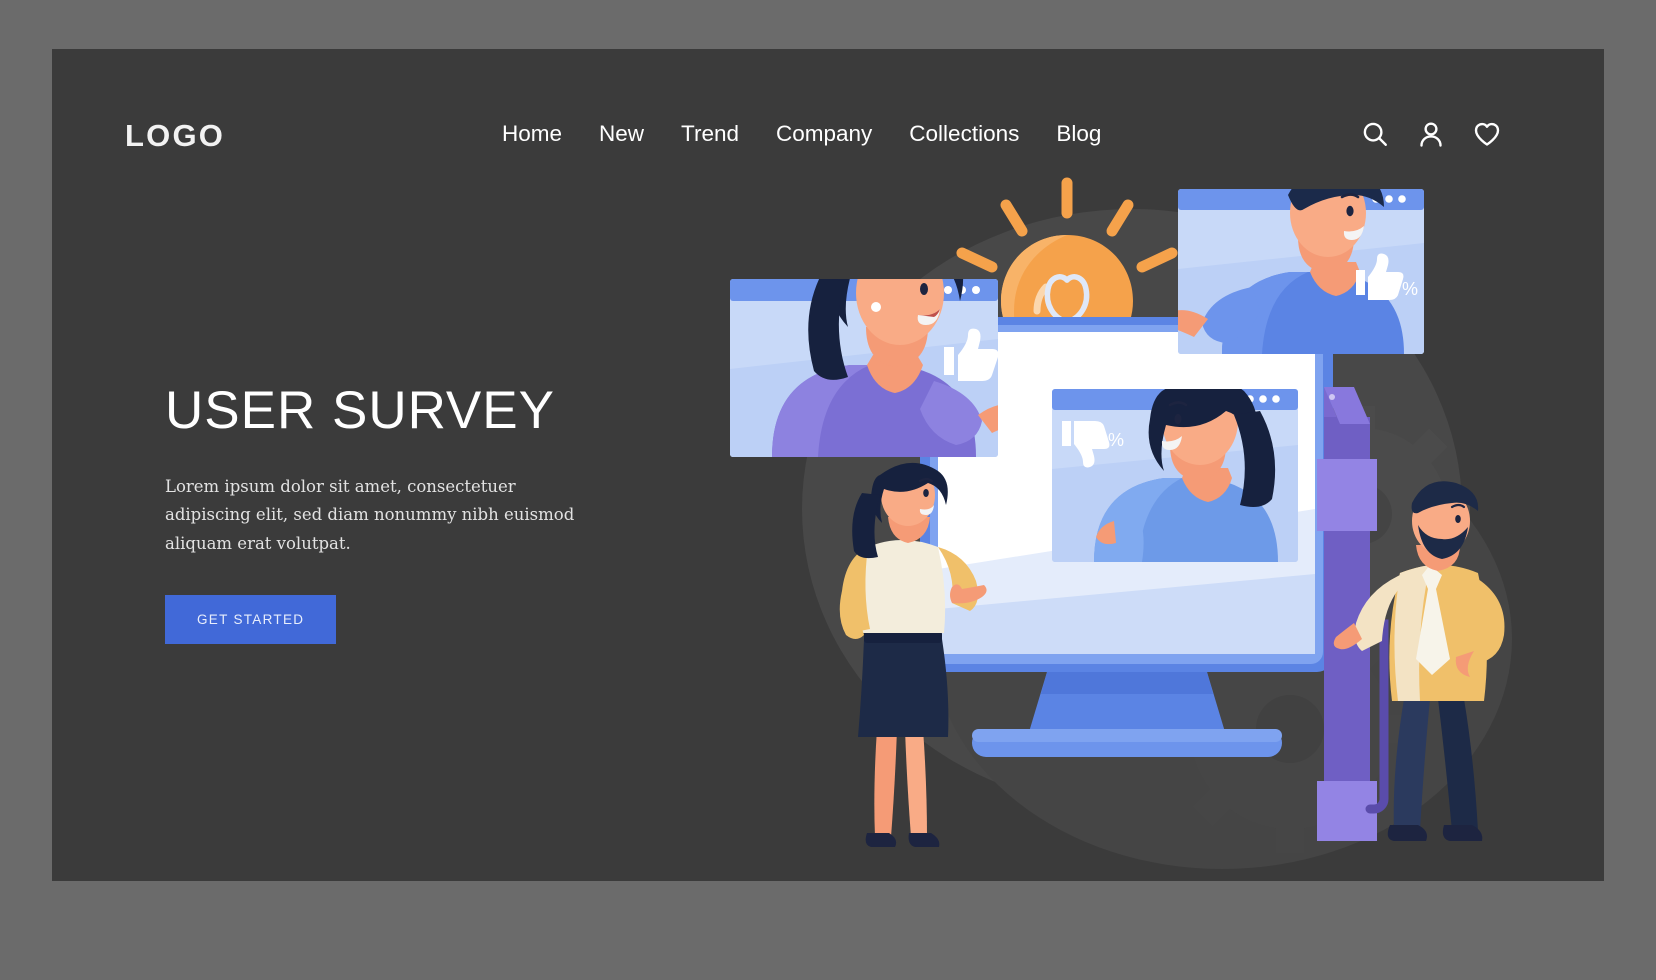 The width and height of the screenshot is (1656, 980). Describe the element at coordinates (824, 134) in the screenshot. I see `nav-item-company: Company` at that location.